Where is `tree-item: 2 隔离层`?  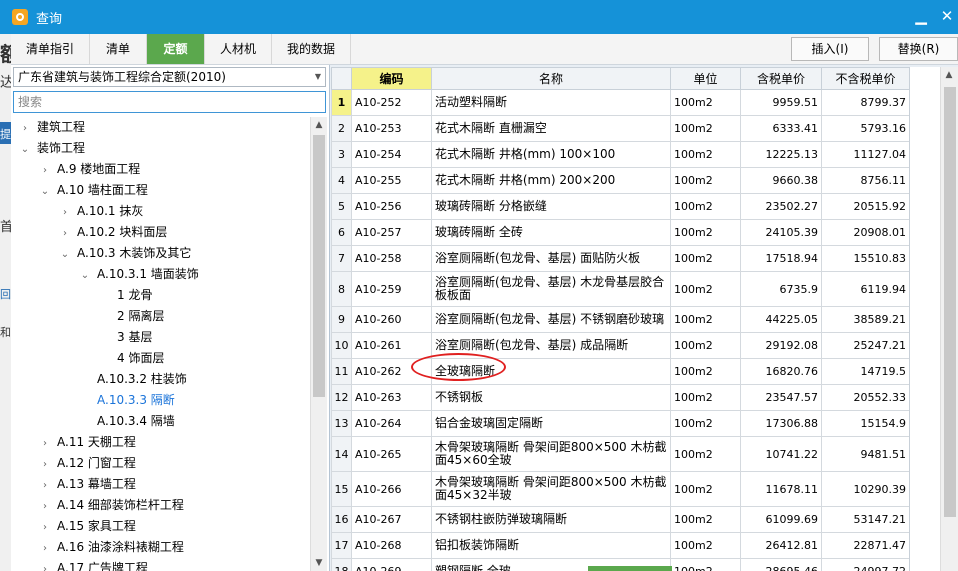 tree-item: 2 隔离层 is located at coordinates (131, 316).